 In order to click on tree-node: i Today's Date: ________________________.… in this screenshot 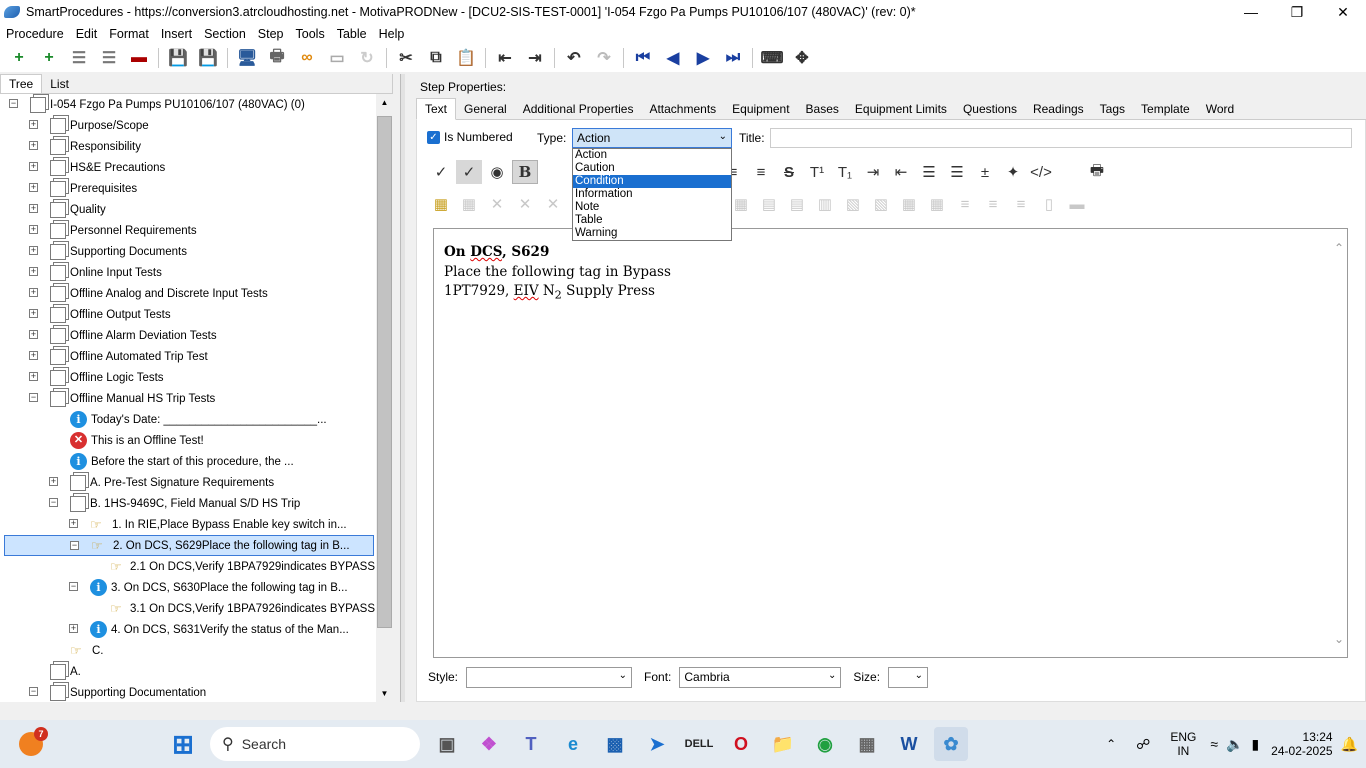, I will do `click(187, 419)`.